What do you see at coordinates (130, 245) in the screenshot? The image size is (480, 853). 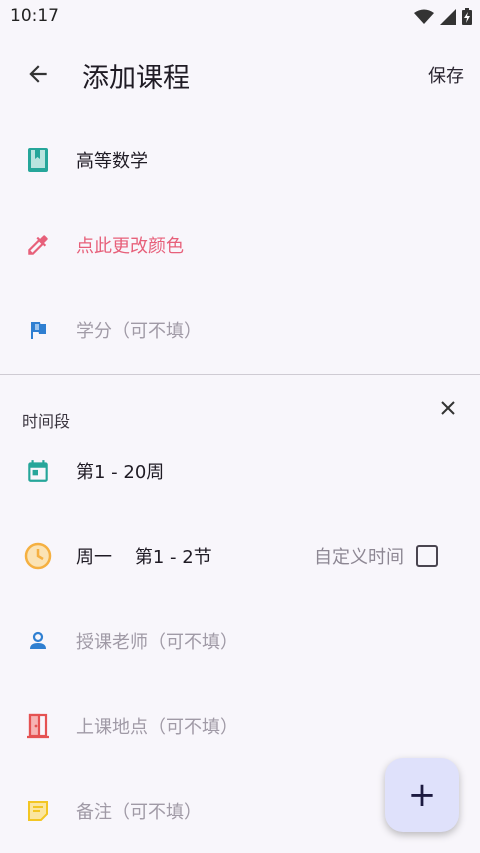 I see `change-color-button: 点此更改颜色` at bounding box center [130, 245].